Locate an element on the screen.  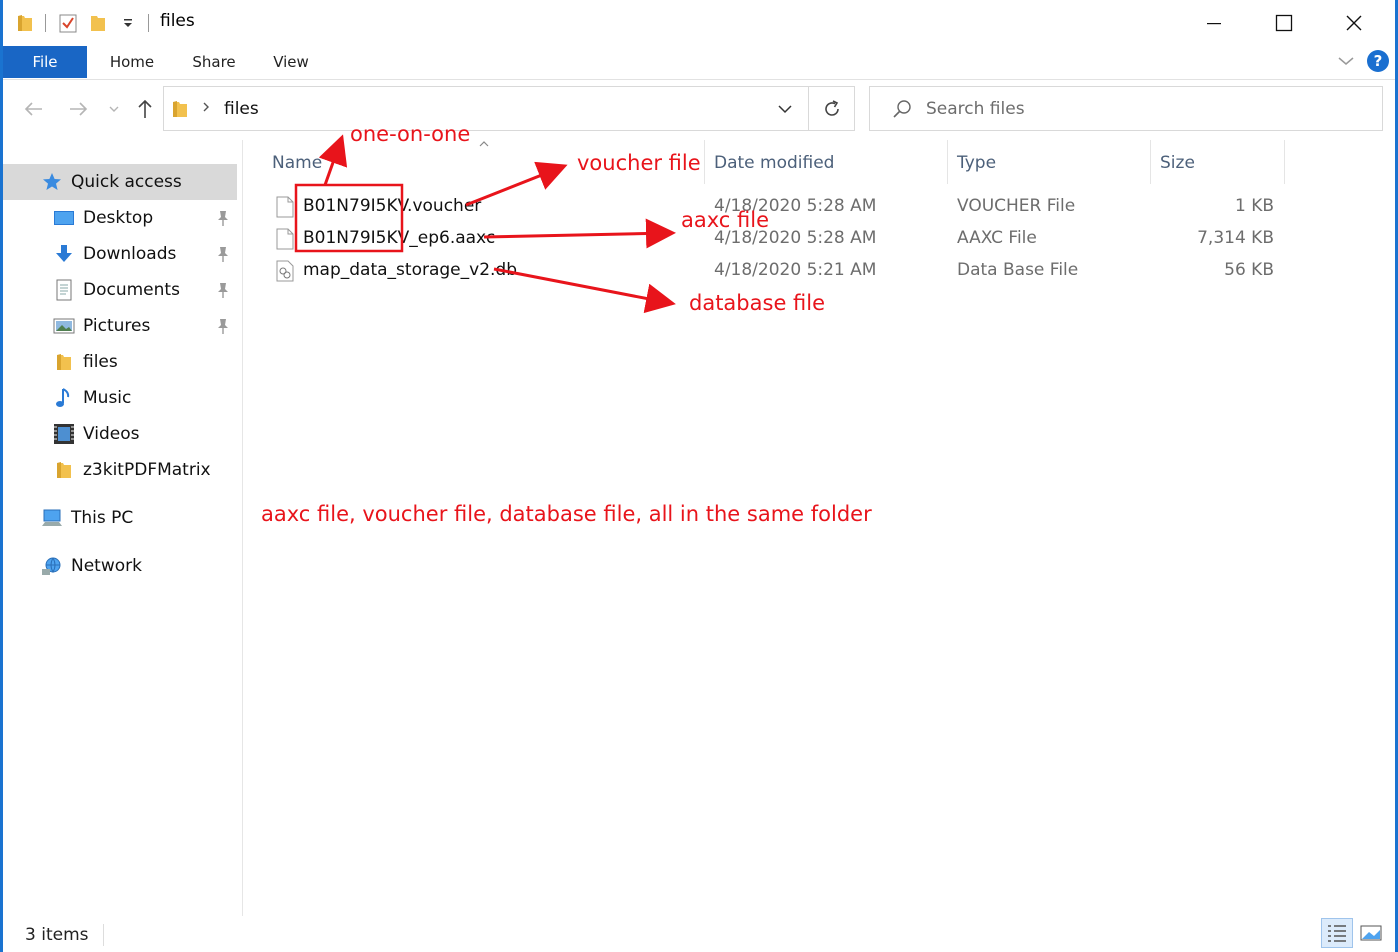
tab-home: Home is located at coordinates (132, 62).